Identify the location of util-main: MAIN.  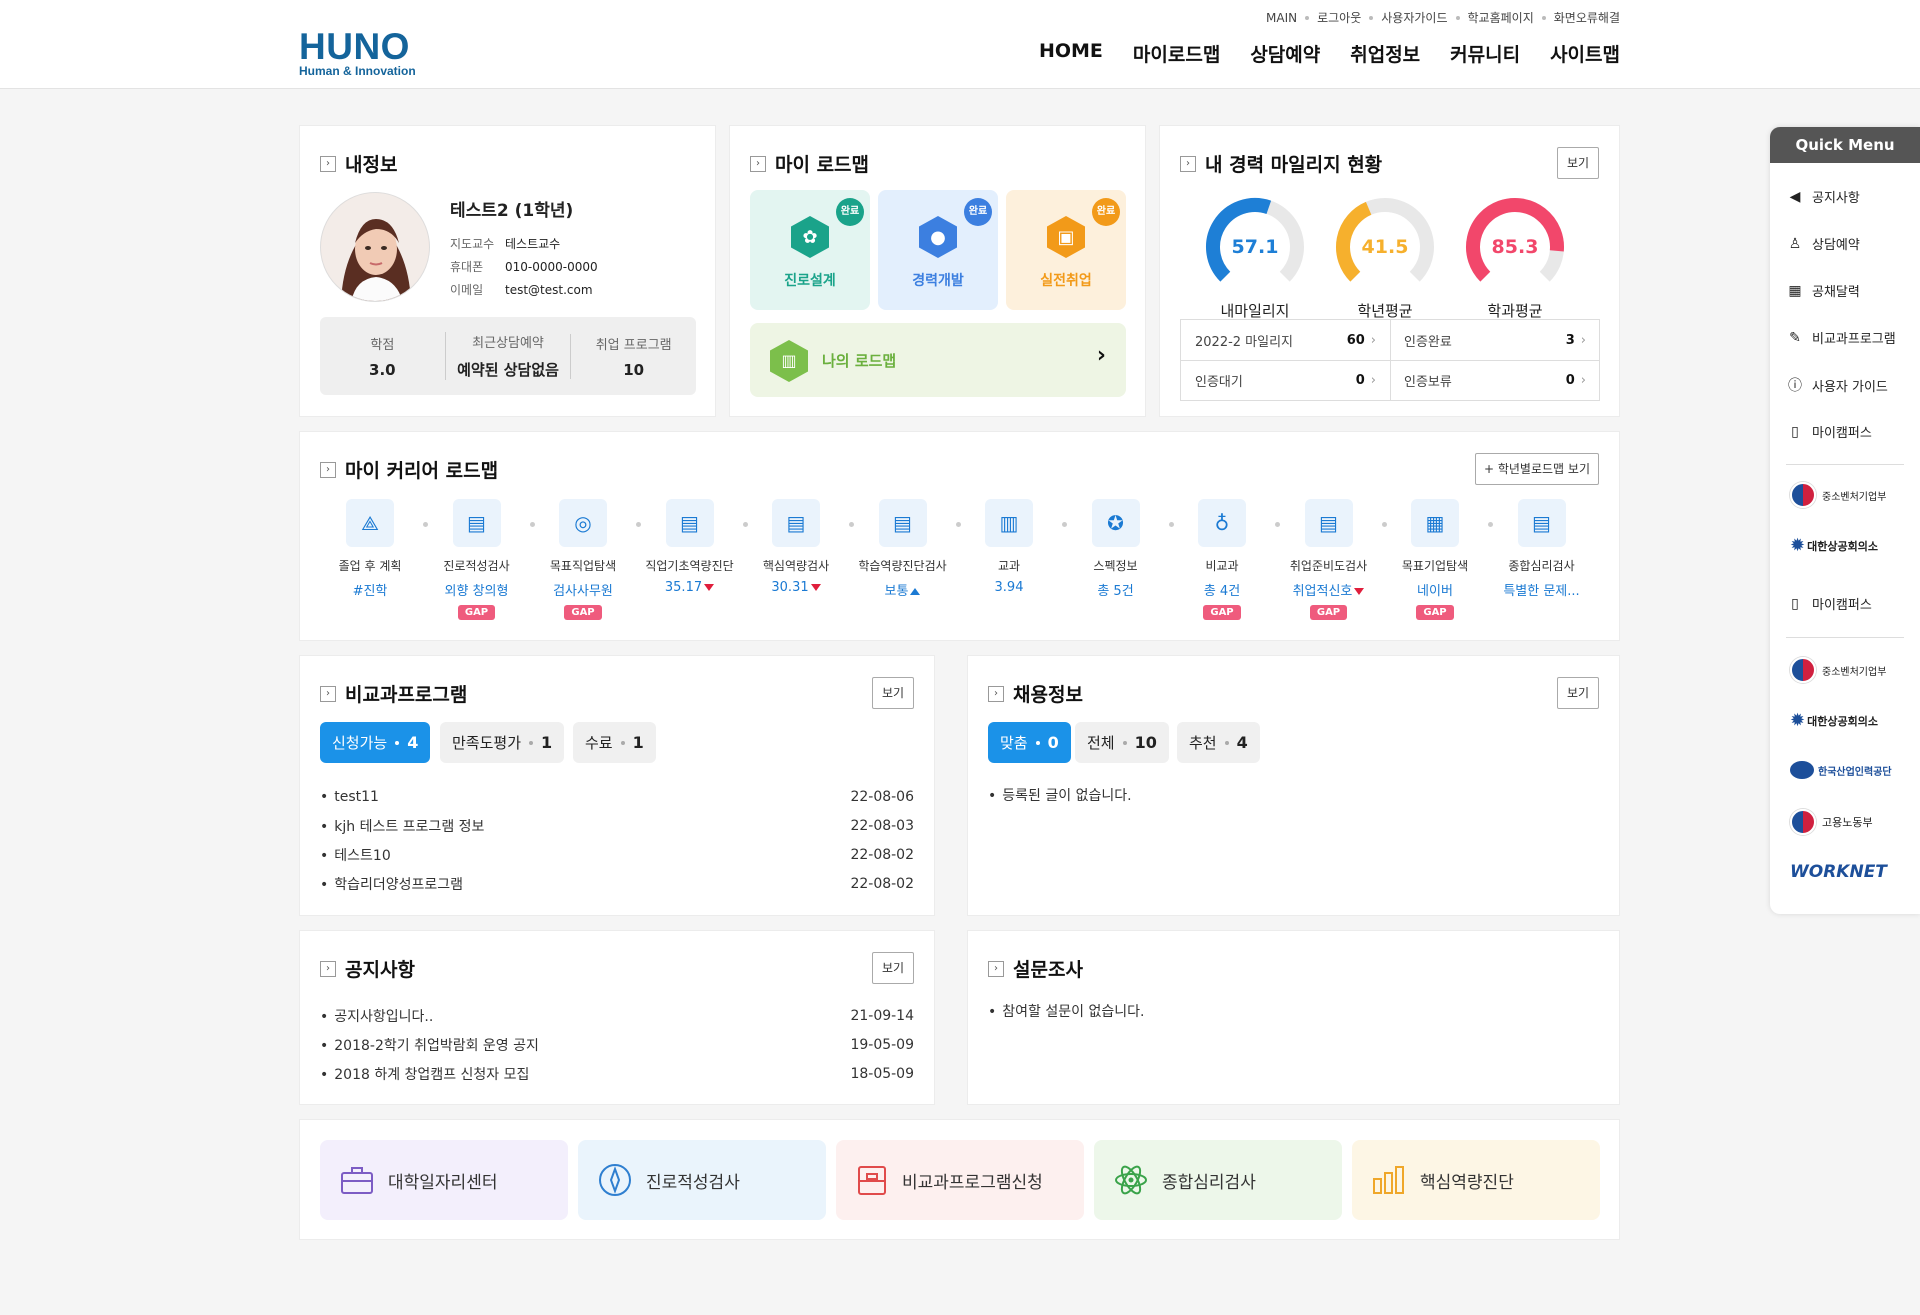
(1281, 18).